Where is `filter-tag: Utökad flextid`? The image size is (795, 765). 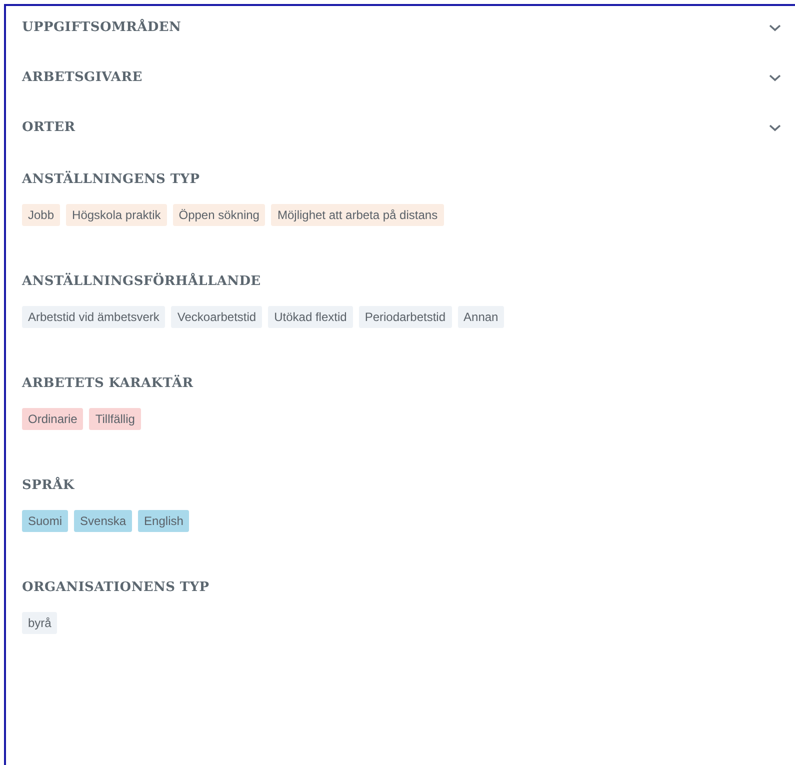 filter-tag: Utökad flextid is located at coordinates (310, 317).